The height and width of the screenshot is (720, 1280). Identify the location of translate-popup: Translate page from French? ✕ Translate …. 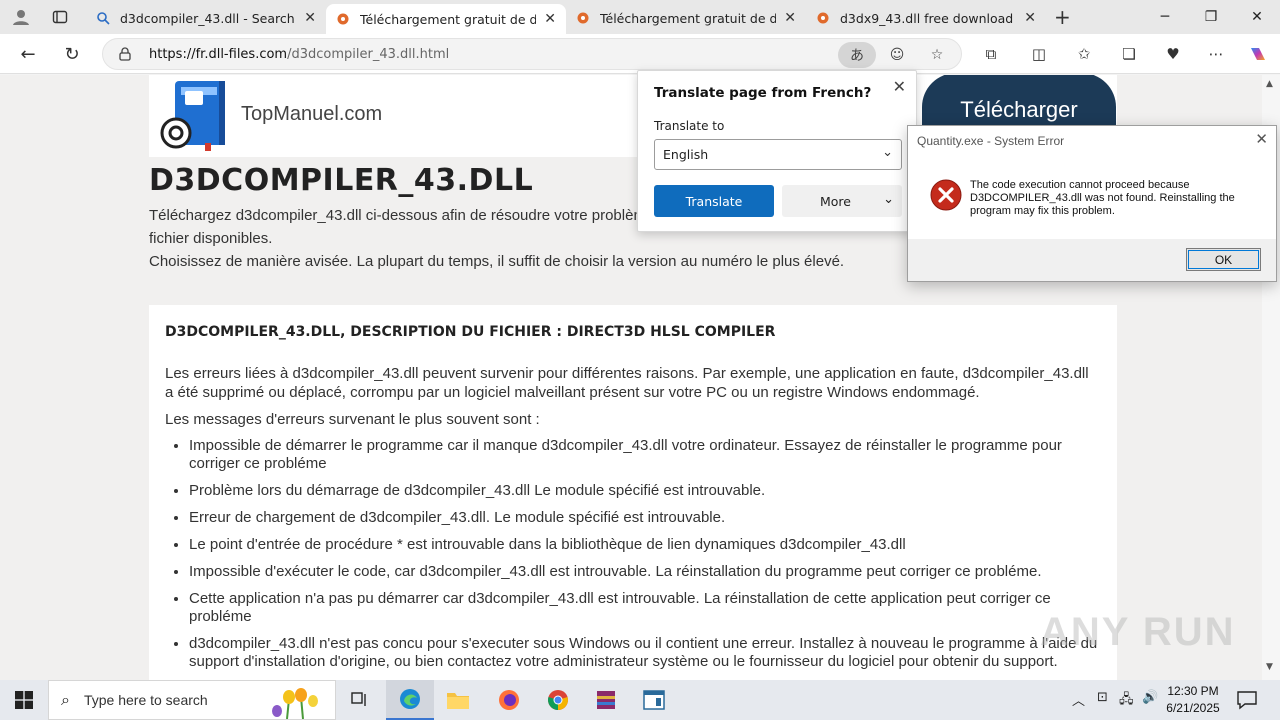
(777, 151).